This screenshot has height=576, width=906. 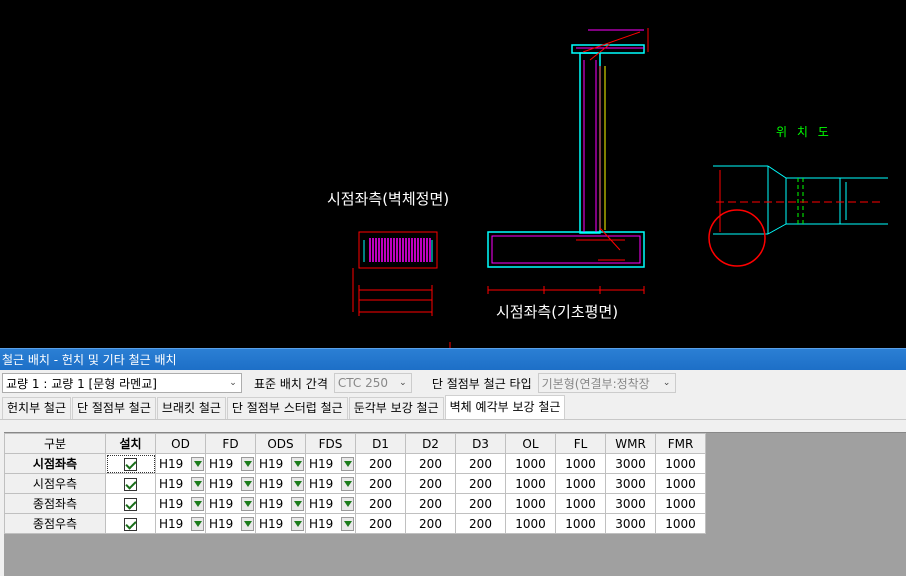 I want to click on od-value: H19, so click(x=171, y=523).